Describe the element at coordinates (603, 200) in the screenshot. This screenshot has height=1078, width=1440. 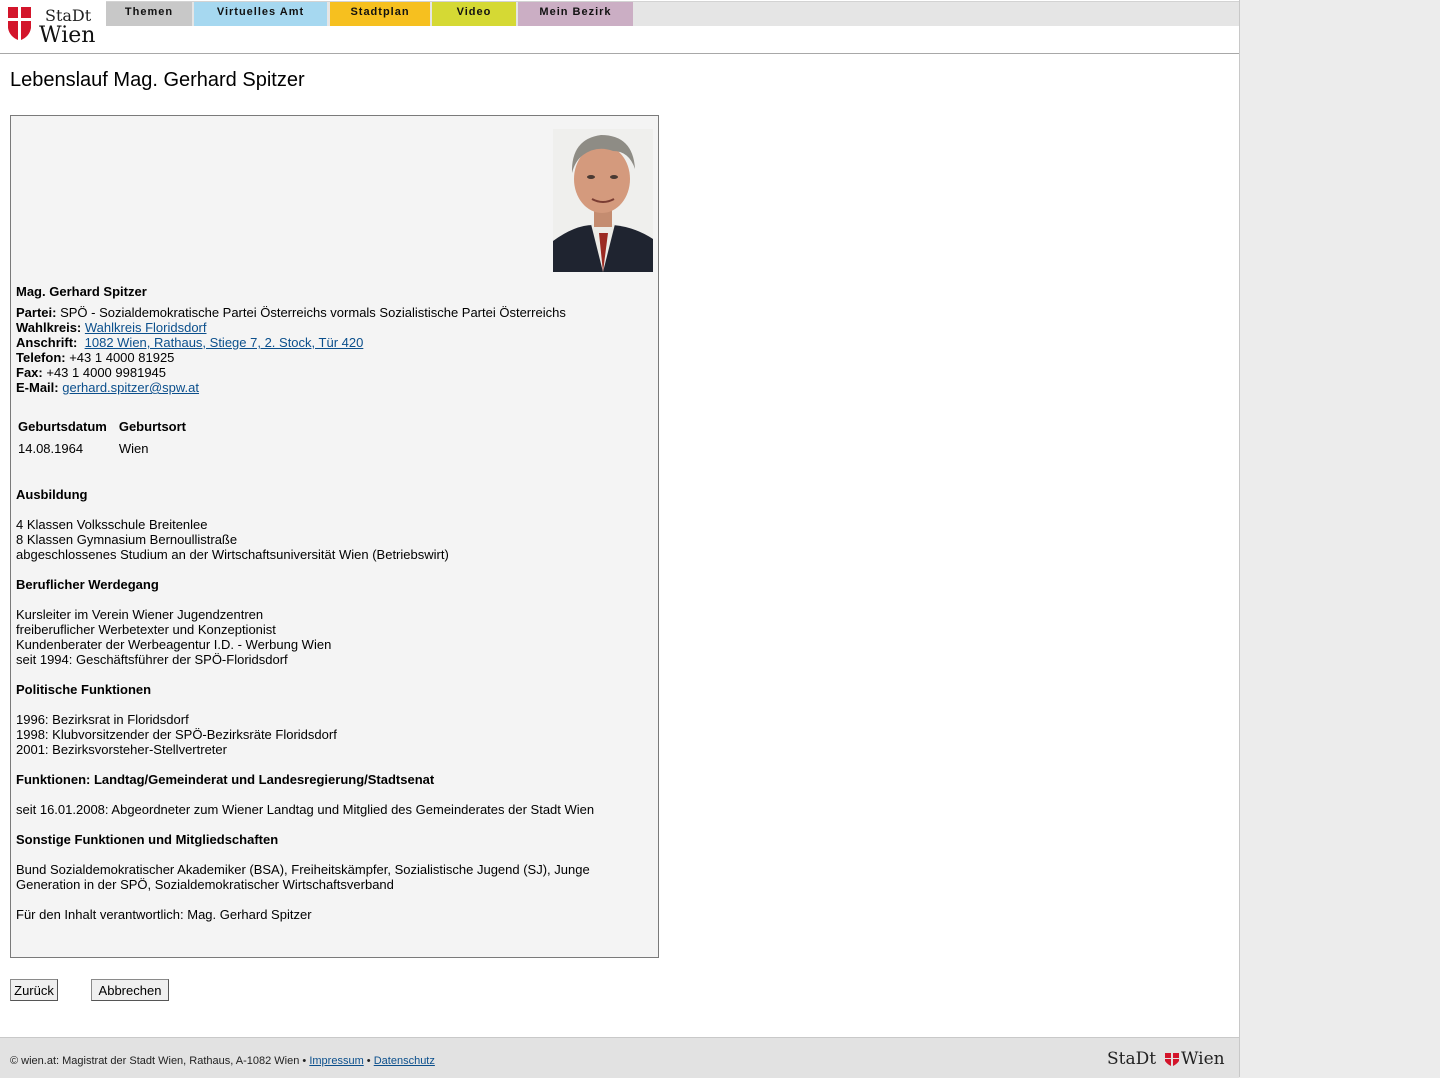
I see `portrait-photo` at that location.